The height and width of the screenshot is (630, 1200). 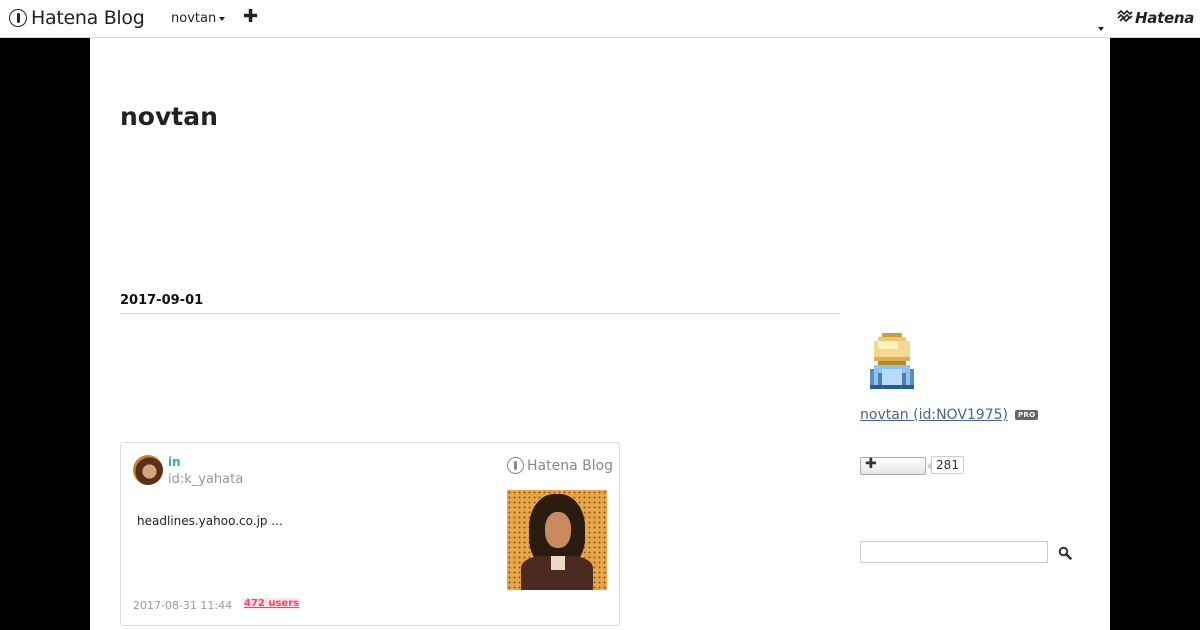 What do you see at coordinates (600, 19) in the screenshot?
I see `global-header: Hatena Blog novtan ✚ Hatena` at bounding box center [600, 19].